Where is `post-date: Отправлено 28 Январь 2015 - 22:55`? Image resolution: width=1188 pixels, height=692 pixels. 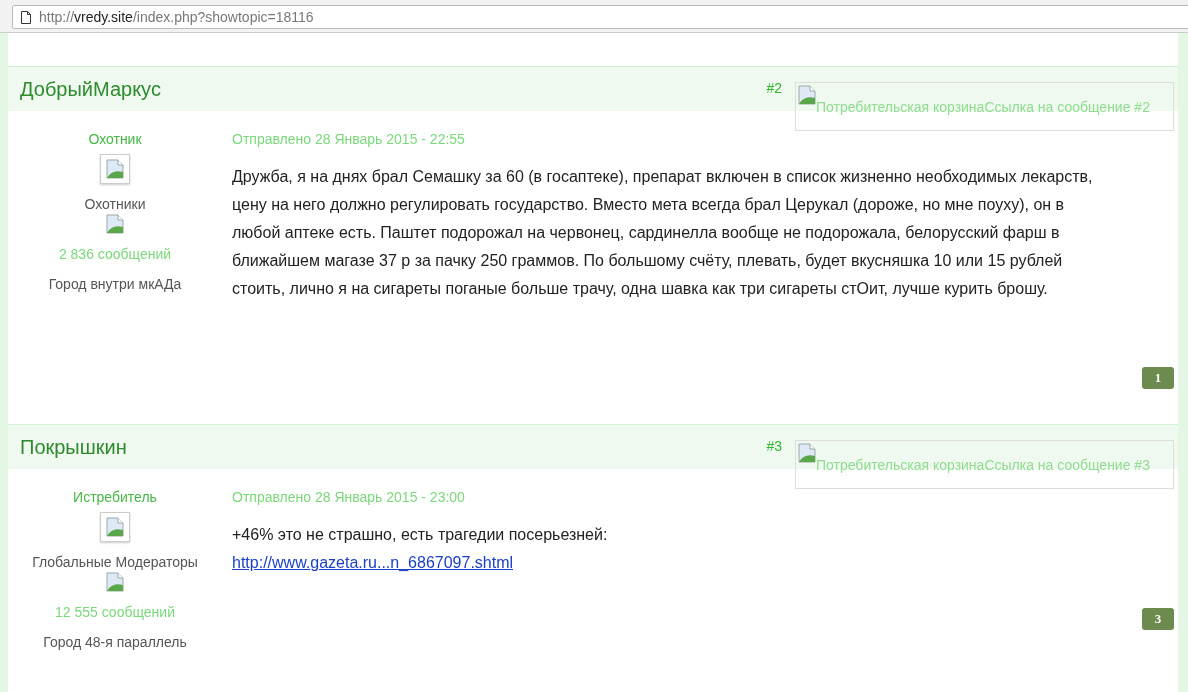 post-date: Отправлено 28 Январь 2015 - 22:55 is located at coordinates (349, 139).